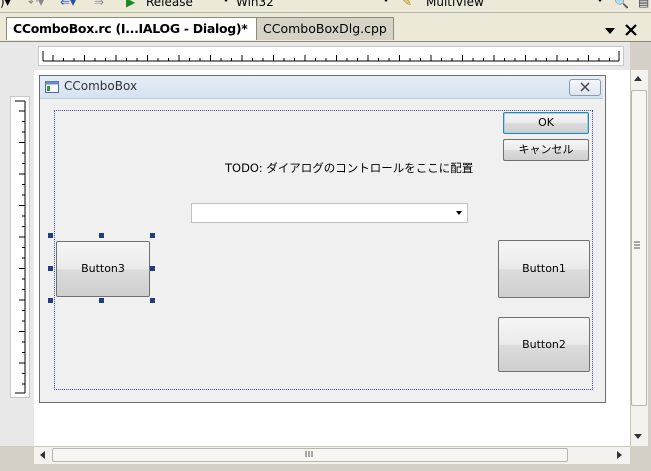 Image resolution: width=651 pixels, height=471 pixels. What do you see at coordinates (5, 4) in the screenshot?
I see `redo-dropdown-icon: )▾` at bounding box center [5, 4].